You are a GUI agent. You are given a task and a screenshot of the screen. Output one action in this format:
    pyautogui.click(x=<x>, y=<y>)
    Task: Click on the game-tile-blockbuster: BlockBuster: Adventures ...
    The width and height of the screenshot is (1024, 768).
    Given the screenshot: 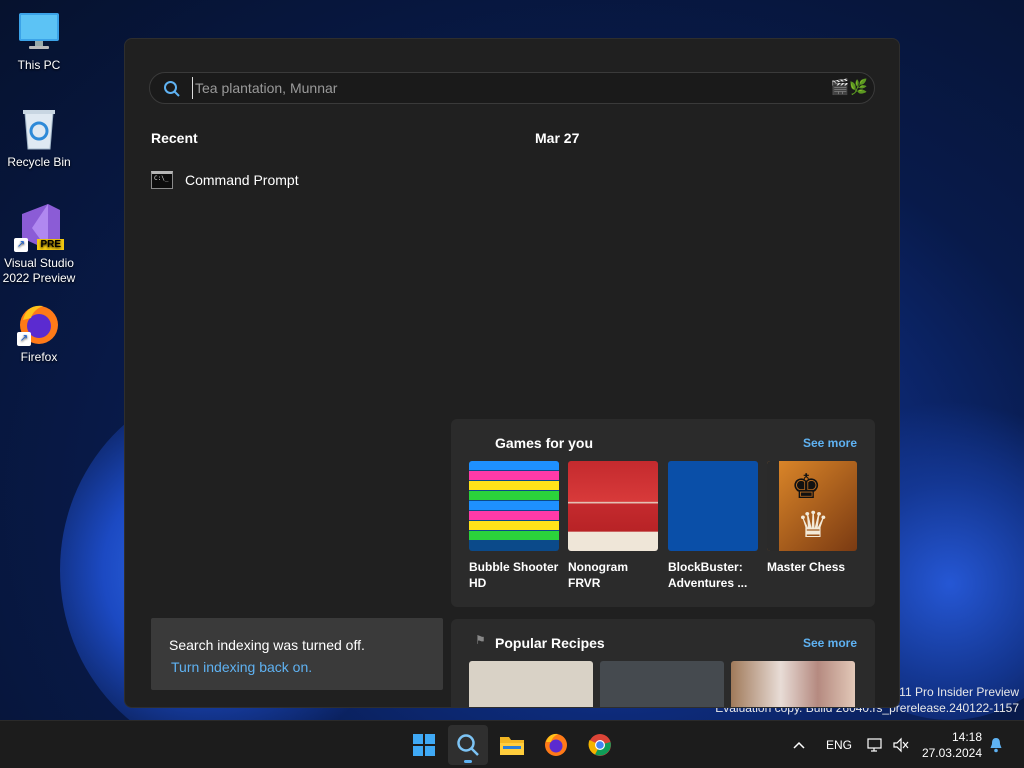 What is the action you would take?
    pyautogui.click(x=713, y=526)
    